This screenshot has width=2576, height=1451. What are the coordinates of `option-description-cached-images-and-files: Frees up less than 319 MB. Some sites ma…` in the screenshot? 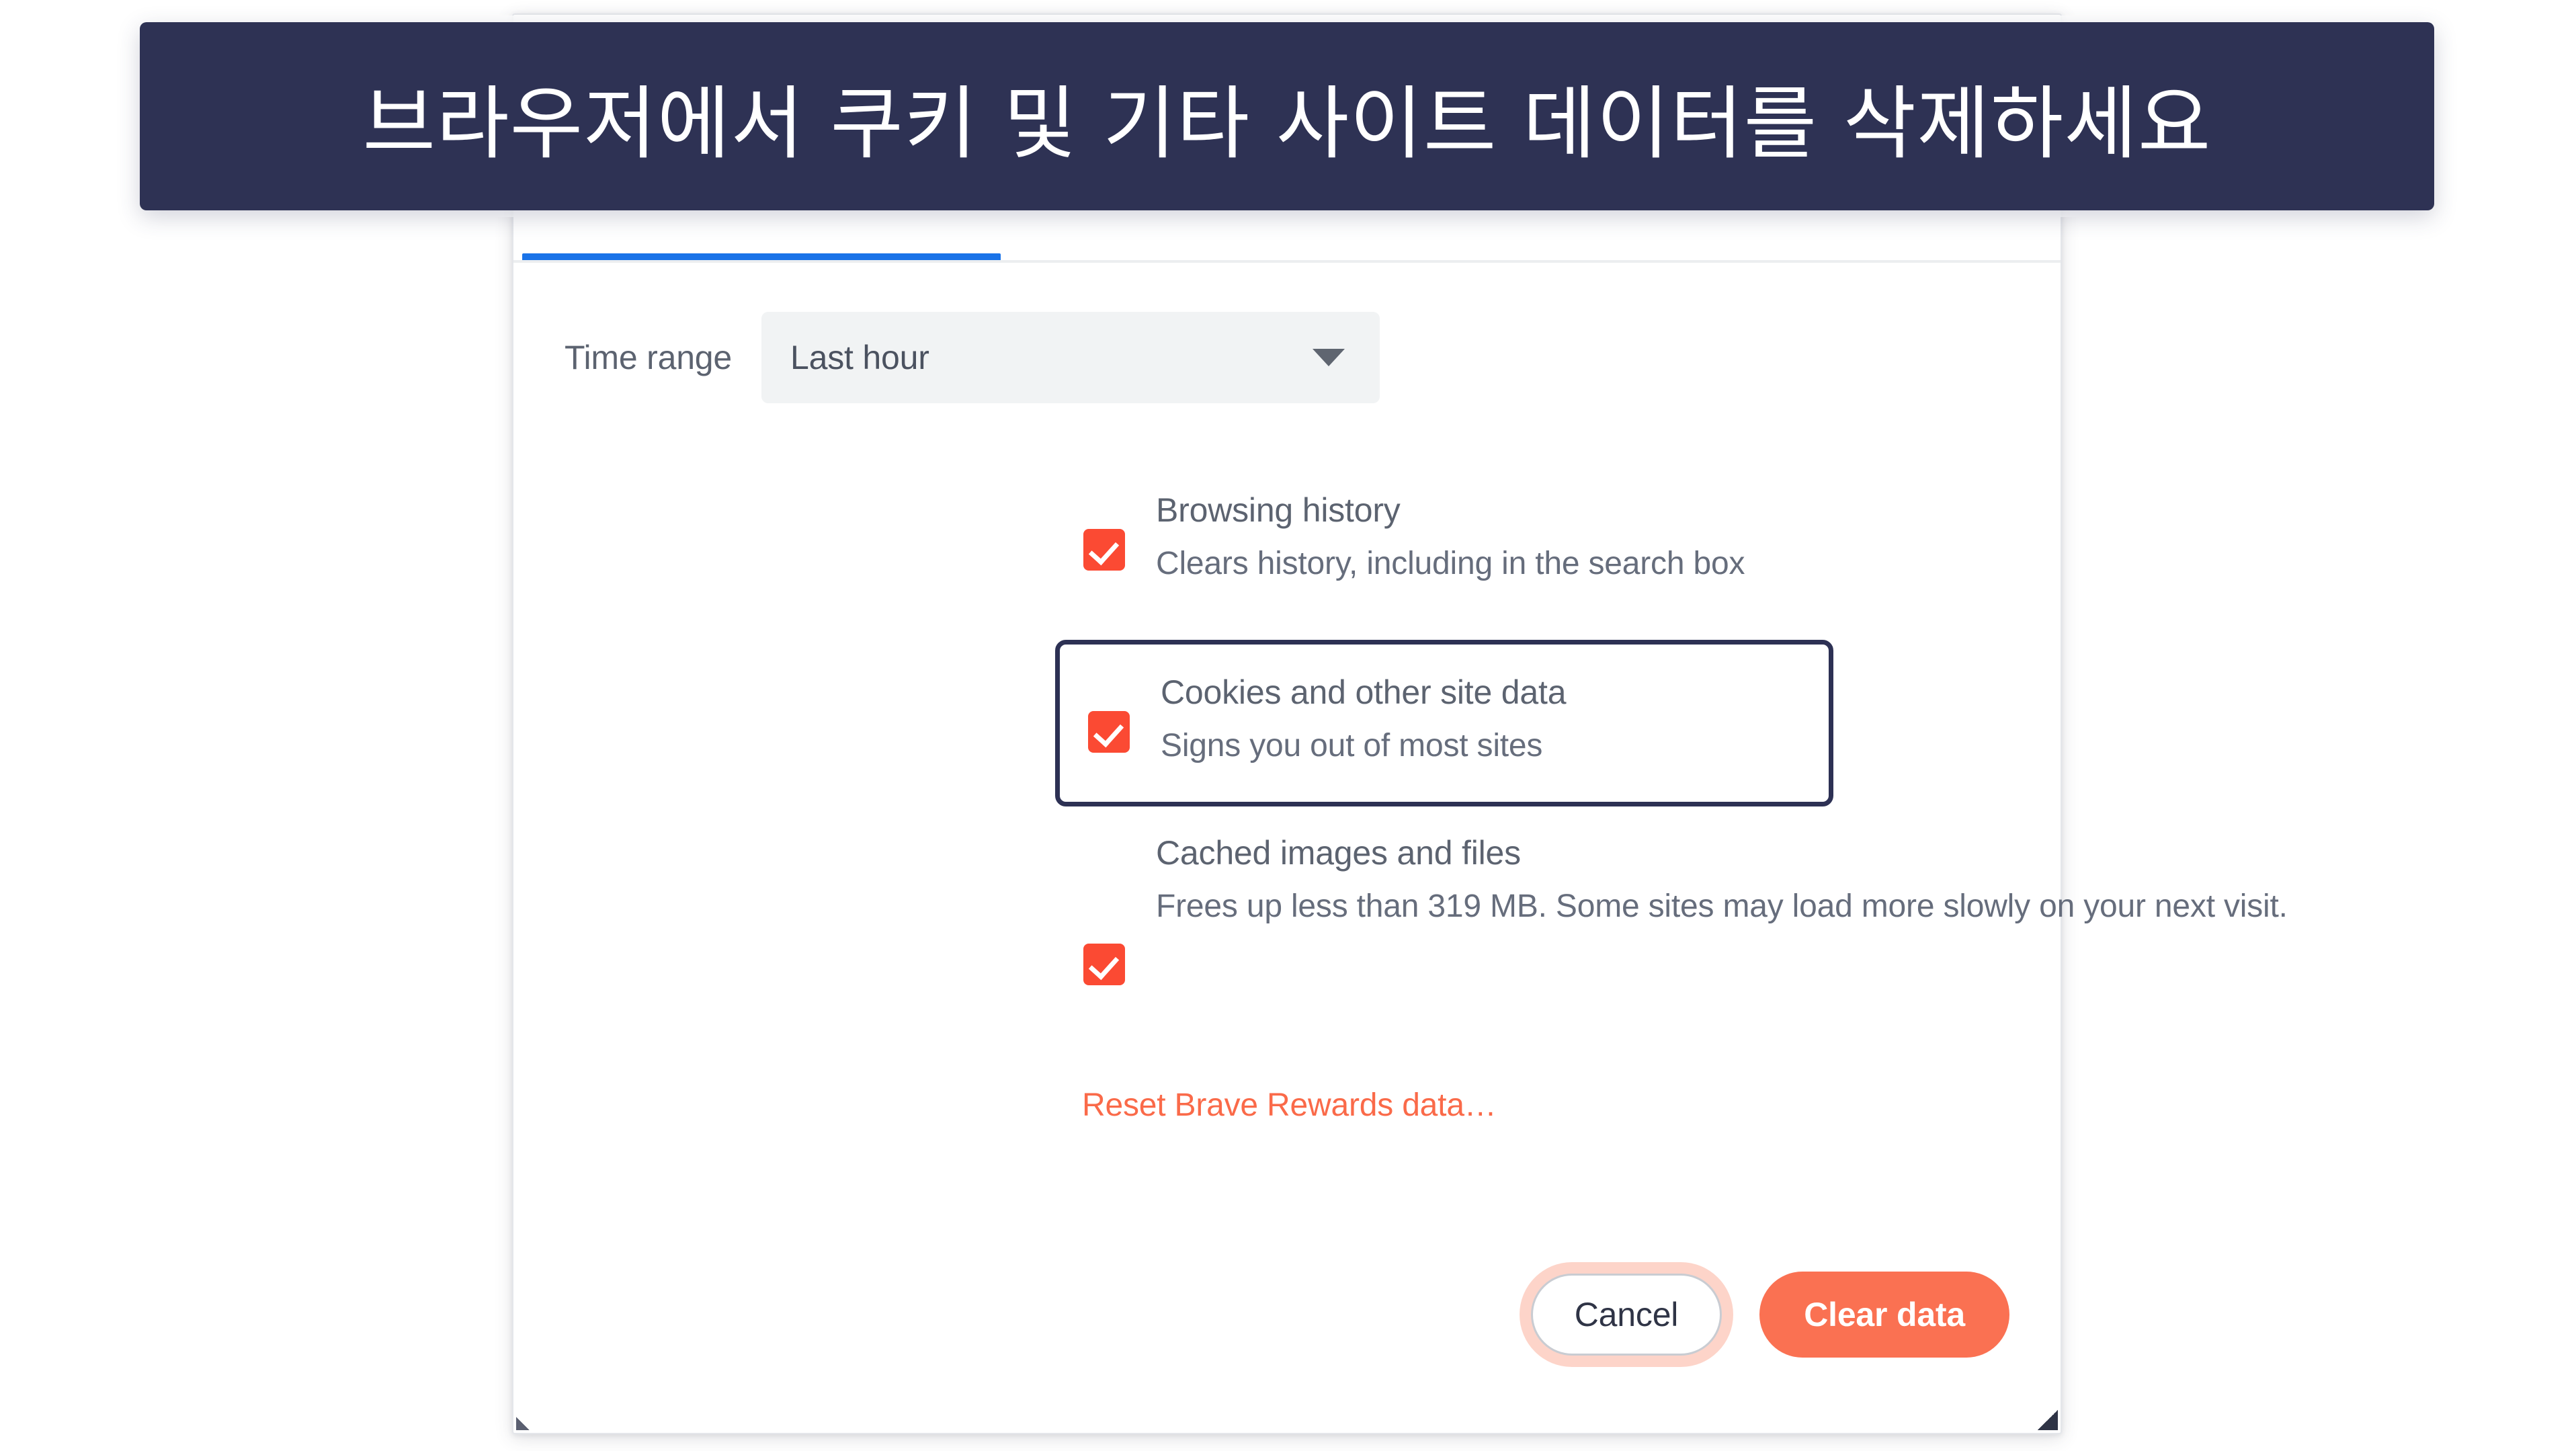 It's located at (1722, 906).